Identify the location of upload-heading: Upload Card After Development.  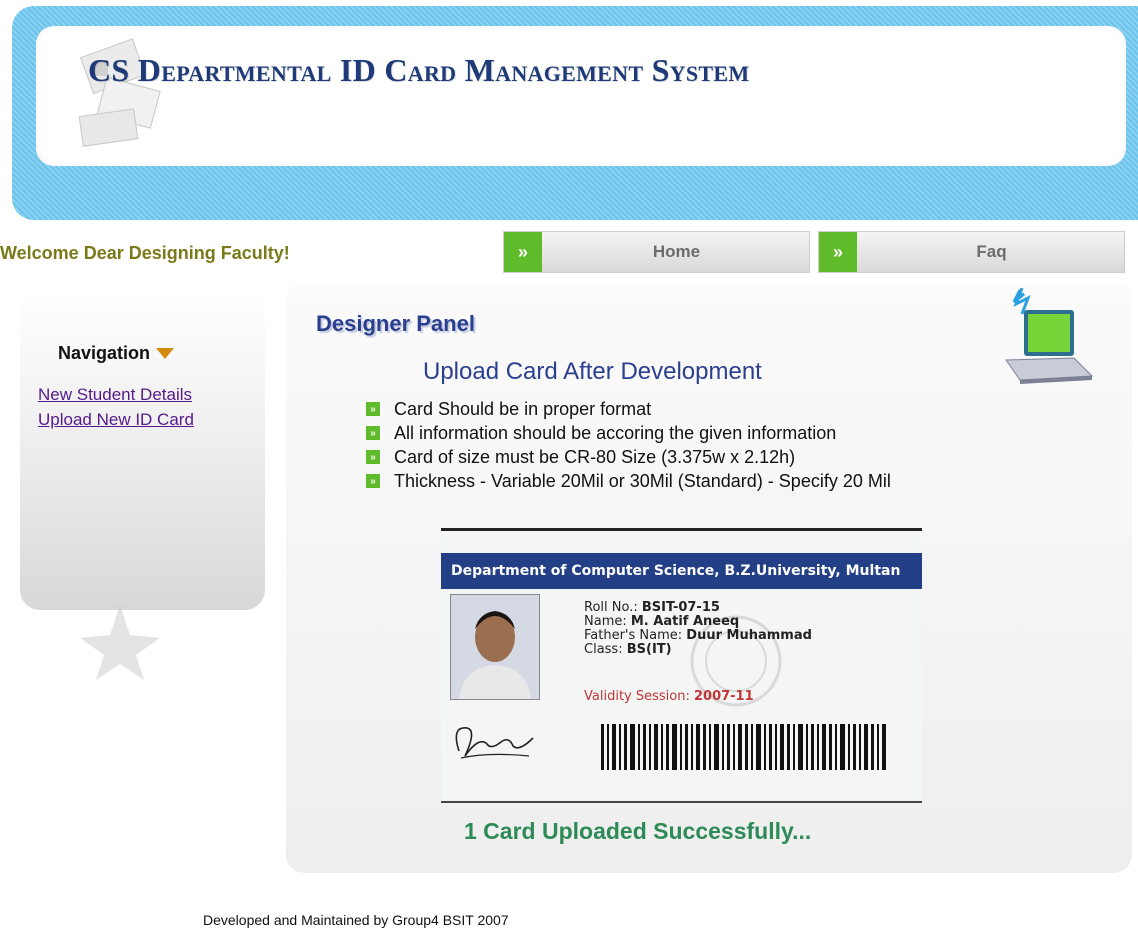
(592, 371).